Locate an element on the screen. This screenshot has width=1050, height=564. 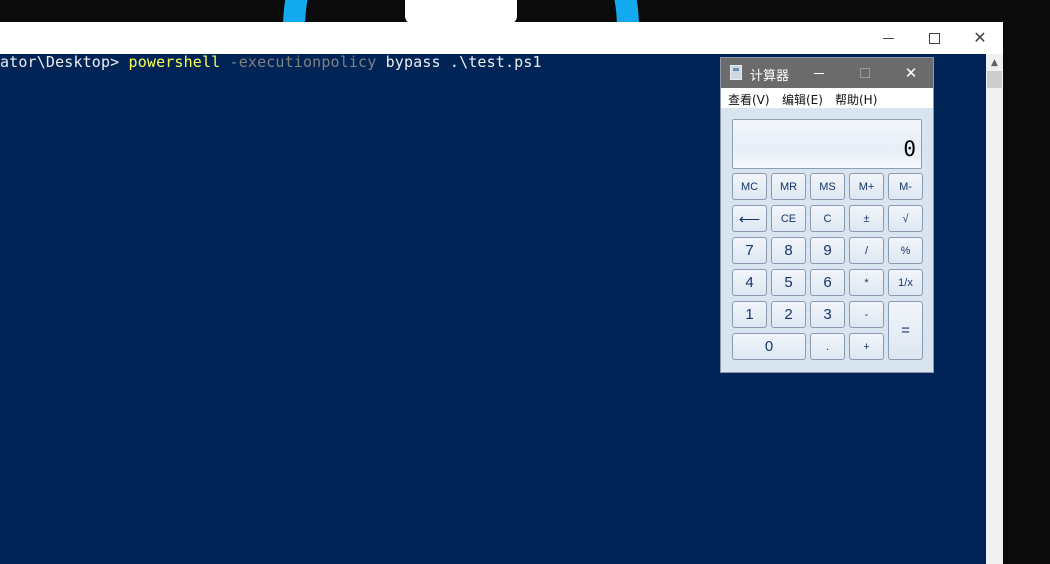
equals-button: = is located at coordinates (905, 330).